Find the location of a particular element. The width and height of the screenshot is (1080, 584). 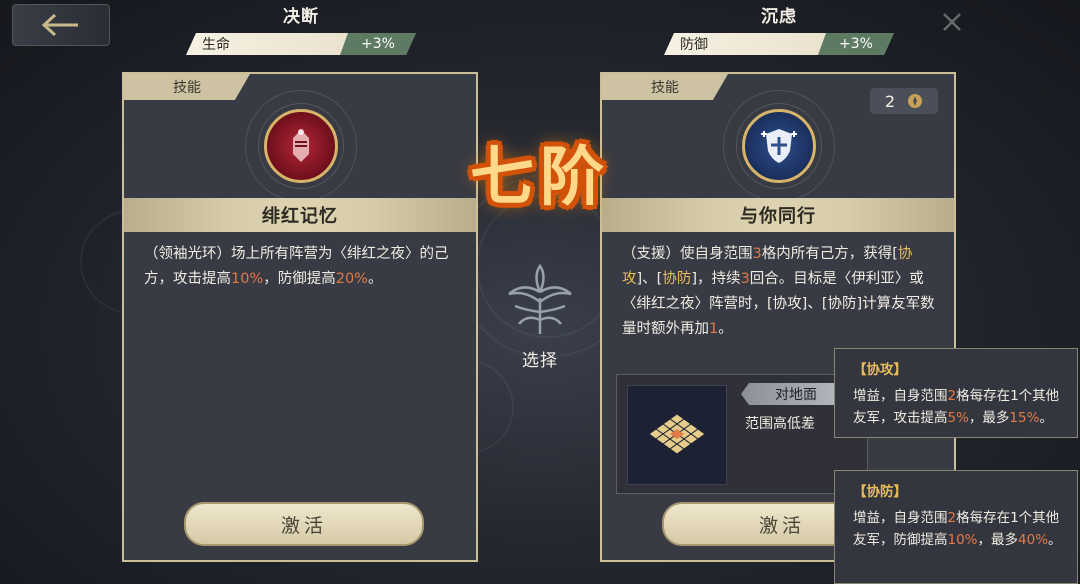

crimson-memory-icon is located at coordinates (301, 146).